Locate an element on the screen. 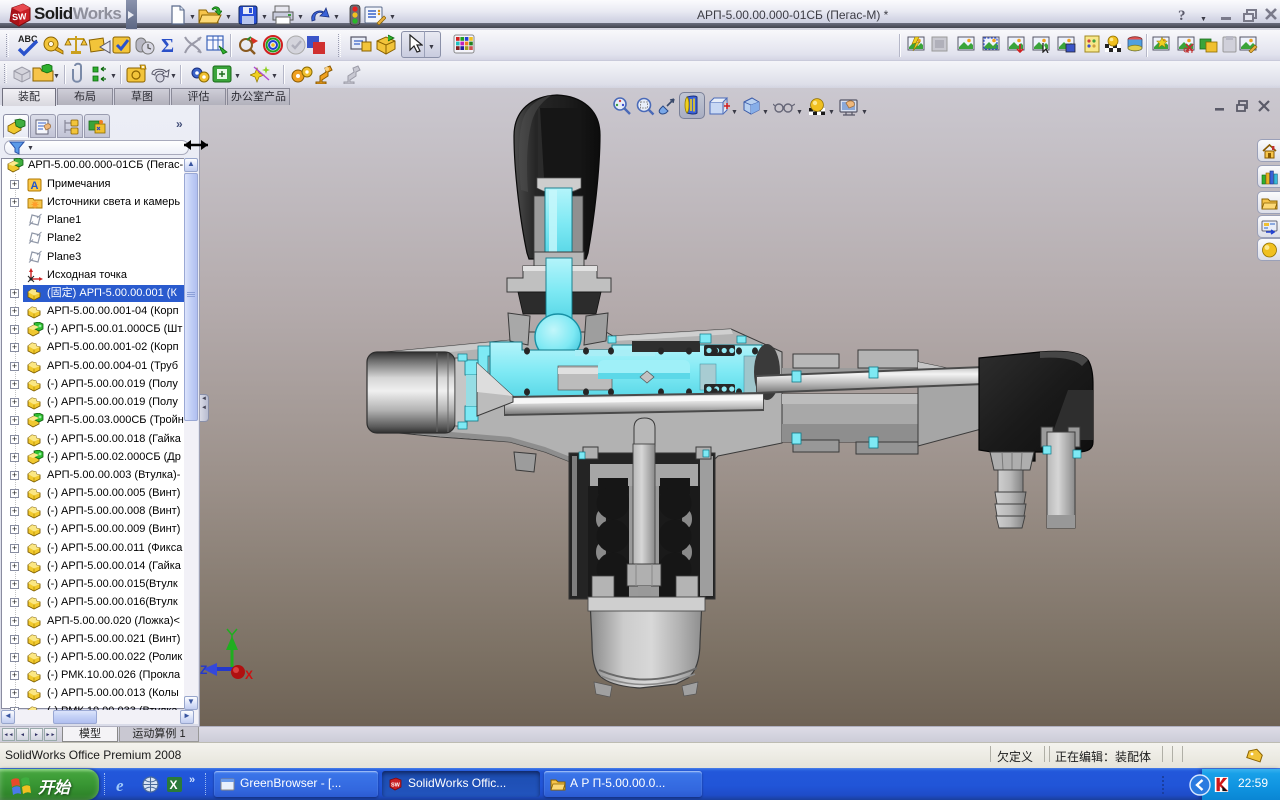 Image resolution: width=1280 pixels, height=800 pixels. svg-text: A is located at coordinates (35, 186).